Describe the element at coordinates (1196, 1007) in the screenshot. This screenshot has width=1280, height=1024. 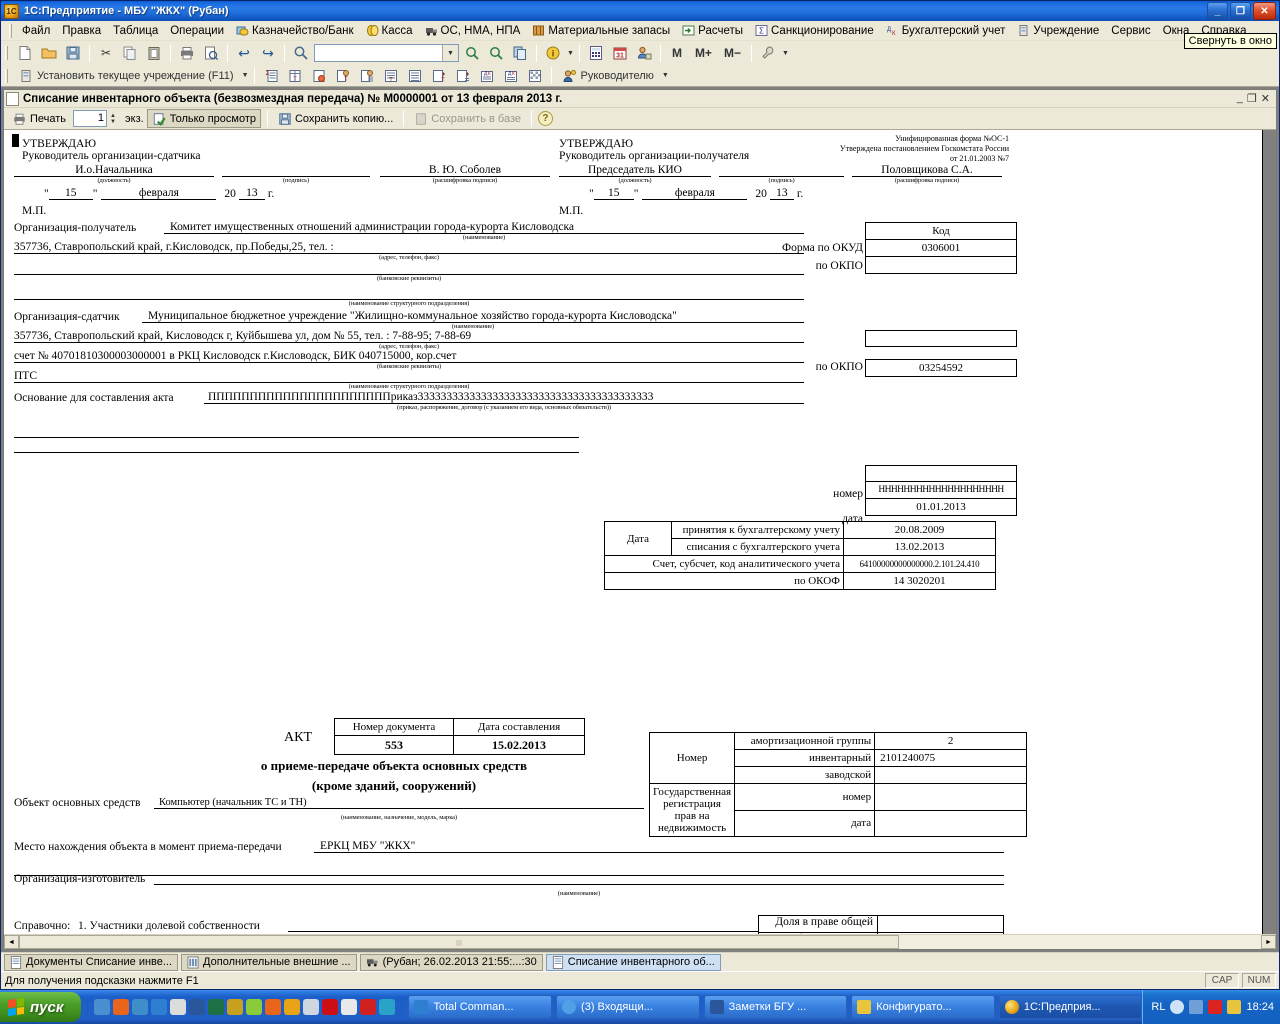
I see `network-icon` at that location.